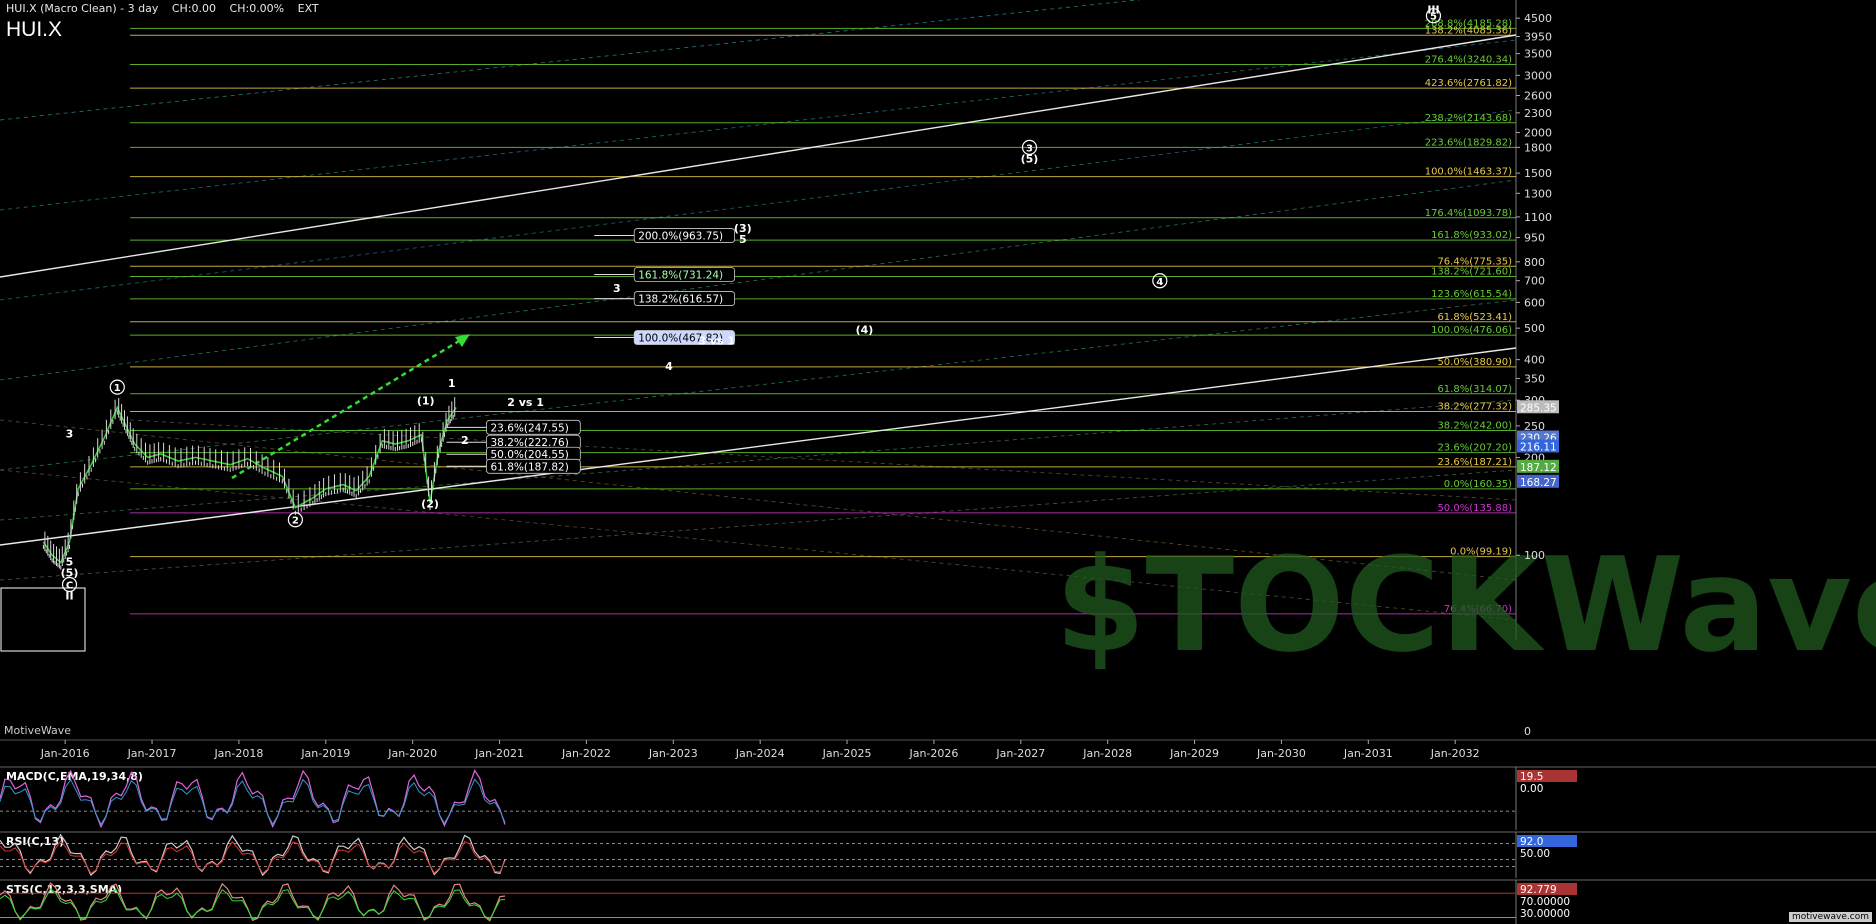  I want to click on fib-label-20: 0.0%(160.35), so click(1478, 484).